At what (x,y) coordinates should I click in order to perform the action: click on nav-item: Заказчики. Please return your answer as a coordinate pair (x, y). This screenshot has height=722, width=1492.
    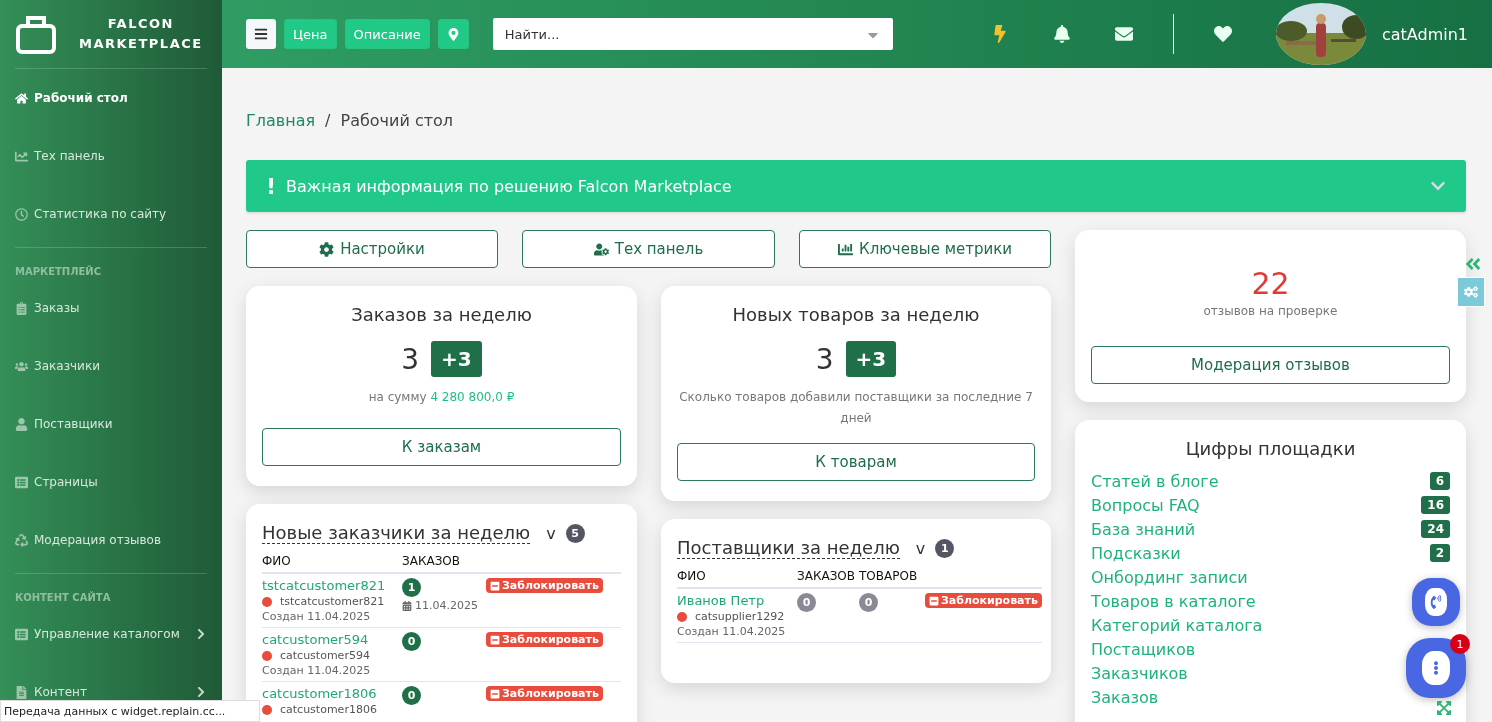
    Looking at the image, I should click on (111, 366).